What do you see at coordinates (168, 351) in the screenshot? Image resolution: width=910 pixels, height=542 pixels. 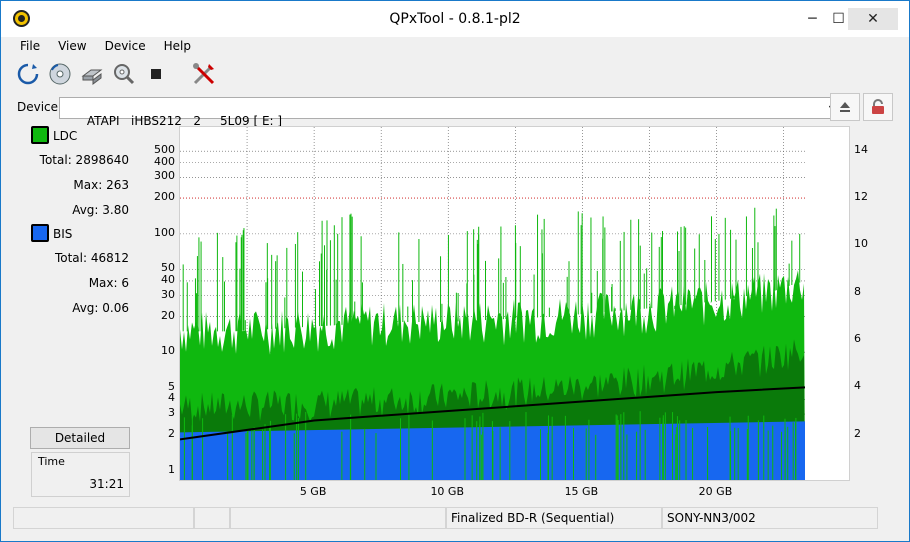 I see `y-tick-left: 10` at bounding box center [168, 351].